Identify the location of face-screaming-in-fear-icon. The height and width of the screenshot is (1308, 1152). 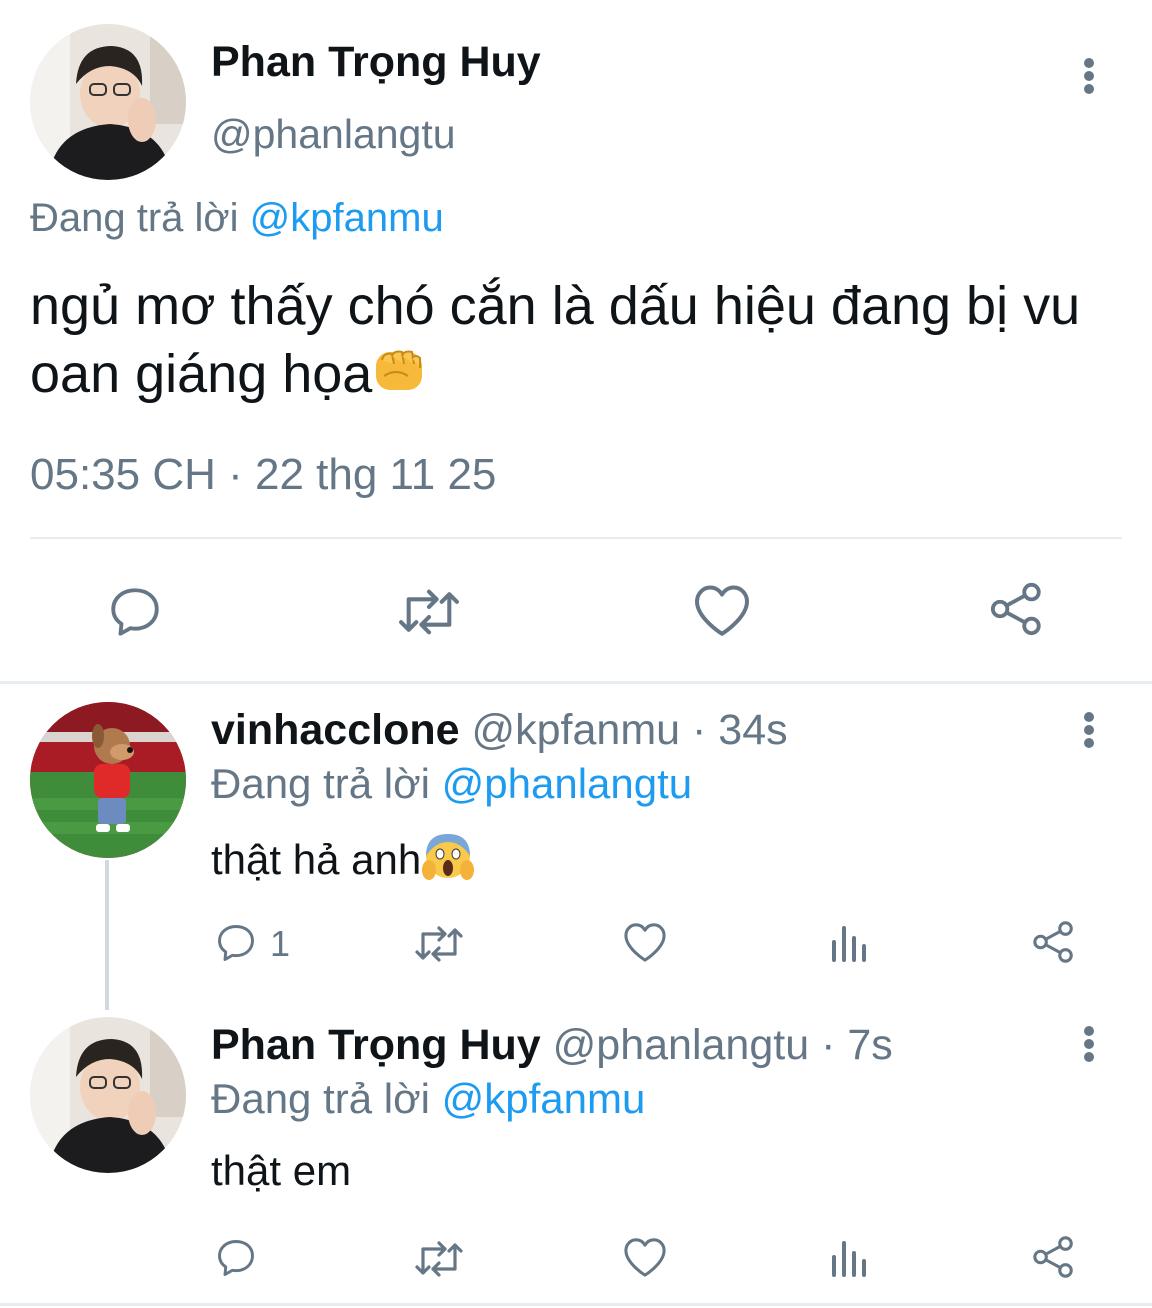
(448, 857).